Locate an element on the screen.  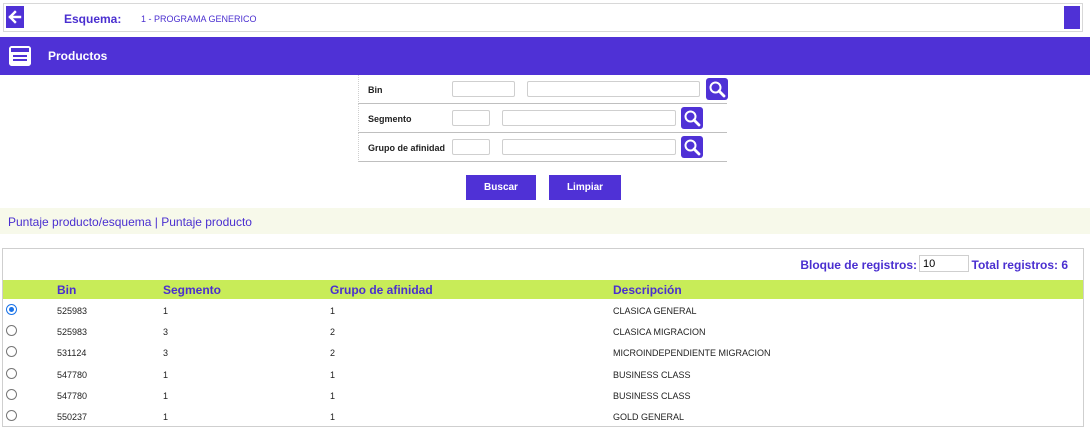
table-row: 525983 1 1 CLASICA GENERAL is located at coordinates (543, 310).